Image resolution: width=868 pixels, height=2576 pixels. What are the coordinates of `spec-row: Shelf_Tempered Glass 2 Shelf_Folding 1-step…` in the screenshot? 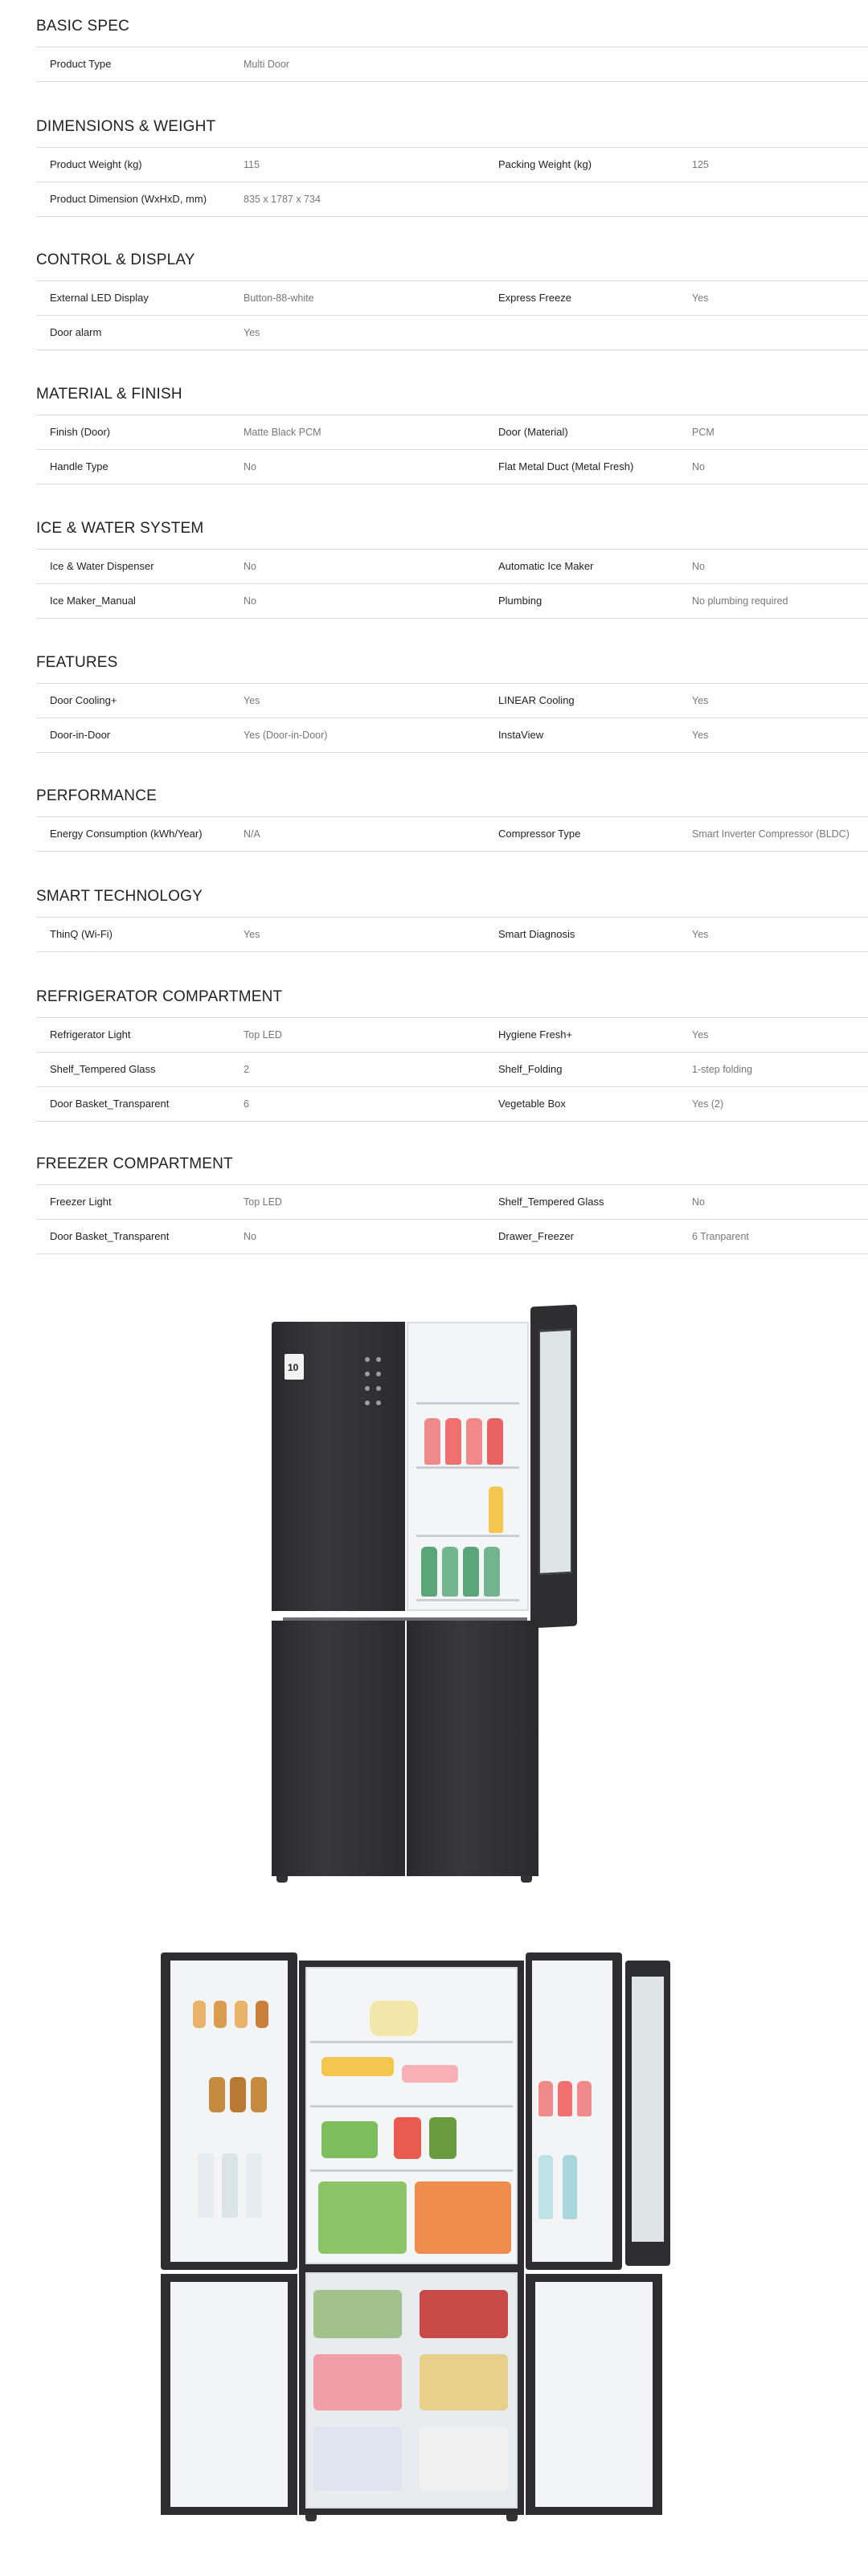 It's located at (452, 1069).